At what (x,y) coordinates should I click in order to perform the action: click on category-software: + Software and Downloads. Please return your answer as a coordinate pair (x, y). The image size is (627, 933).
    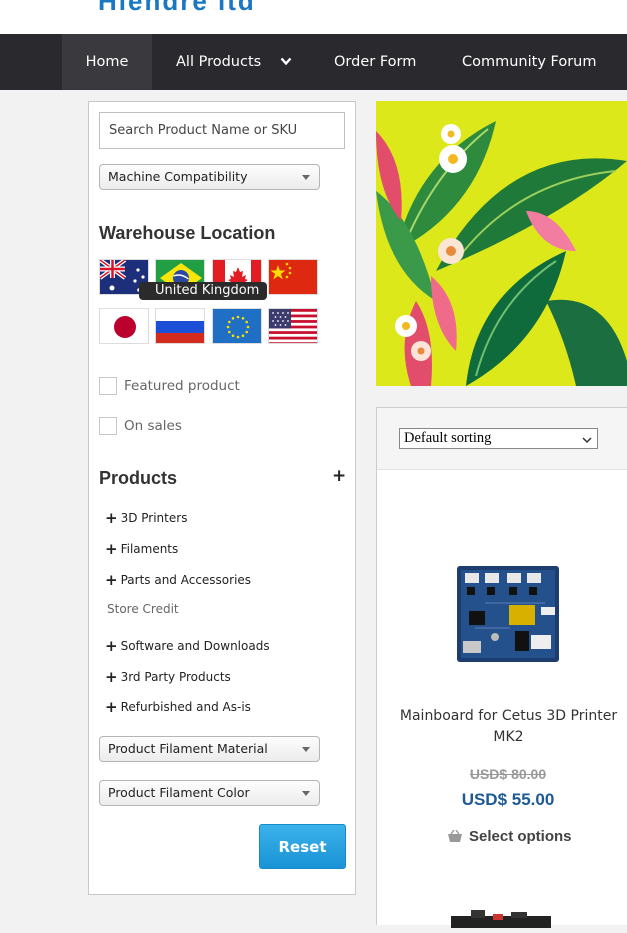
    Looking at the image, I should click on (187, 646).